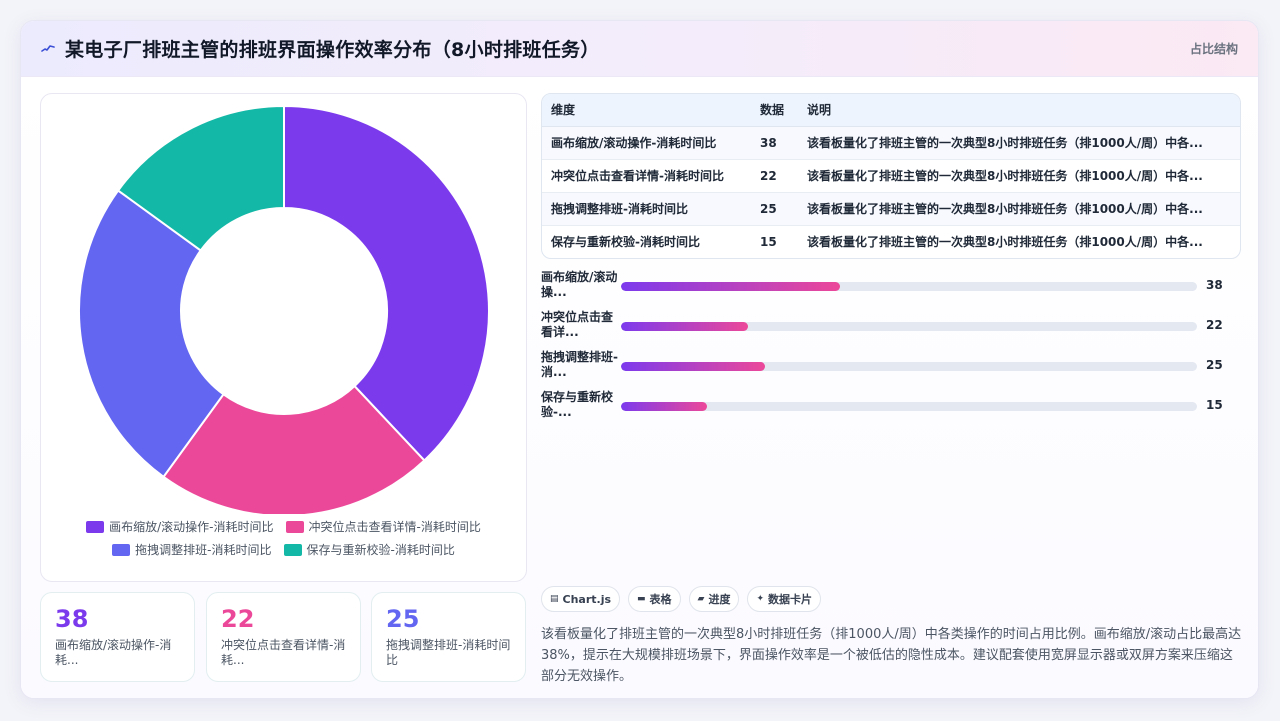  Describe the element at coordinates (774, 143) in the screenshot. I see `cell-value: 38` at that location.